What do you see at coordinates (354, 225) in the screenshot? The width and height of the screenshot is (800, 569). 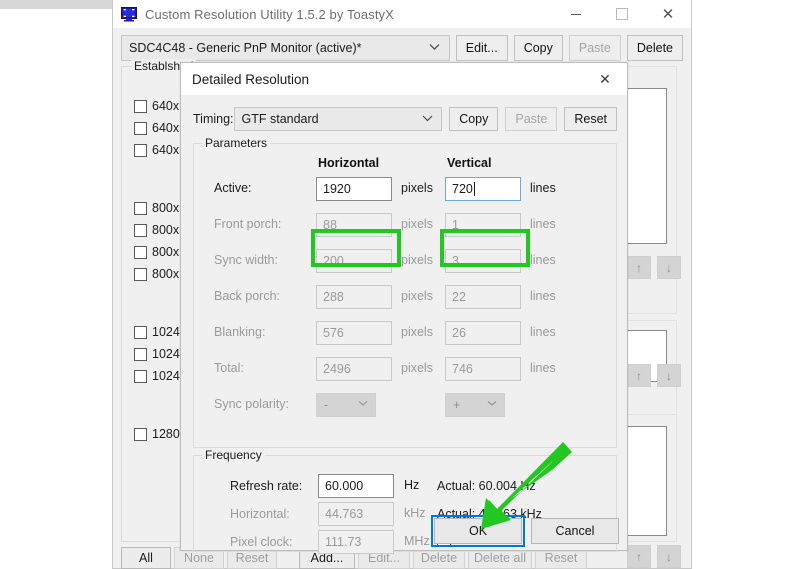 I see `front-porch-horizontal-input: 88` at bounding box center [354, 225].